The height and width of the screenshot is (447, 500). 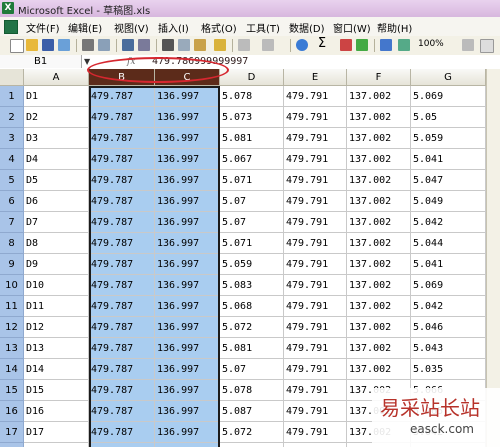 I want to click on spelling-icon, so click(x=128, y=45).